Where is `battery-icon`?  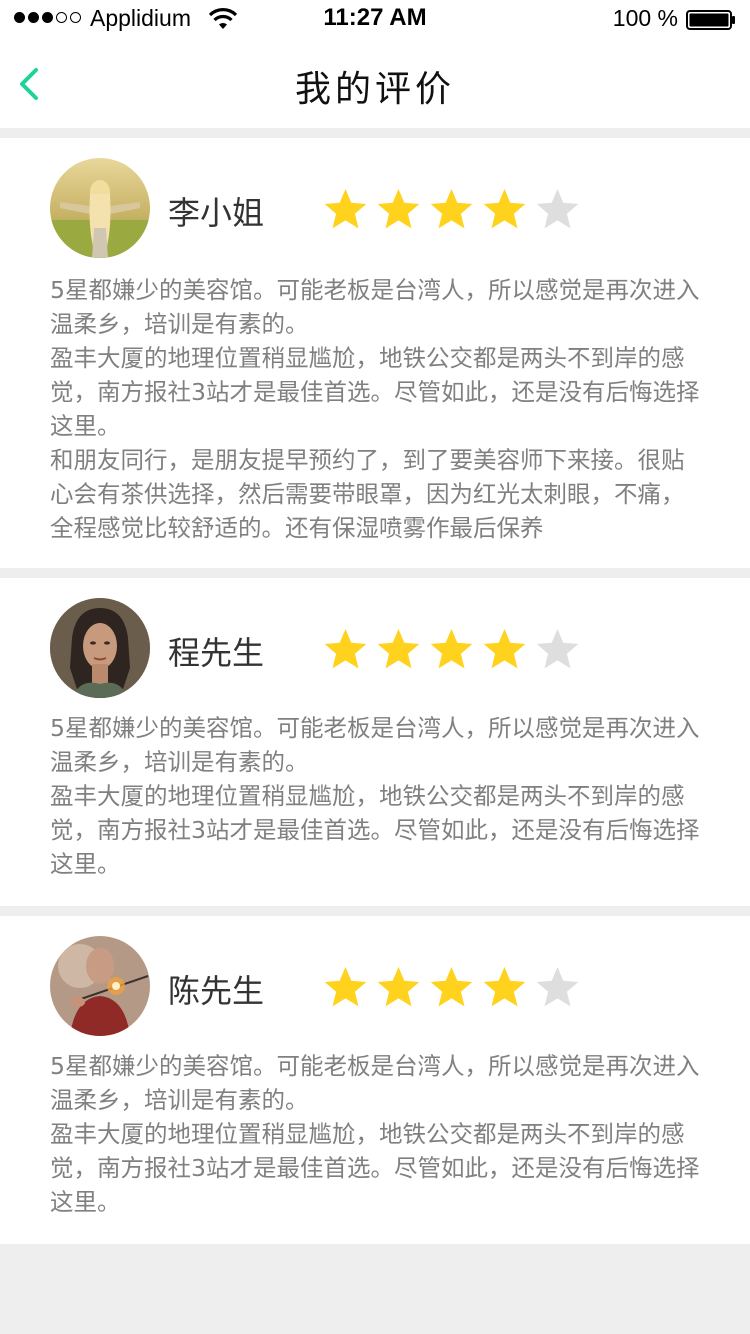 battery-icon is located at coordinates (710, 20).